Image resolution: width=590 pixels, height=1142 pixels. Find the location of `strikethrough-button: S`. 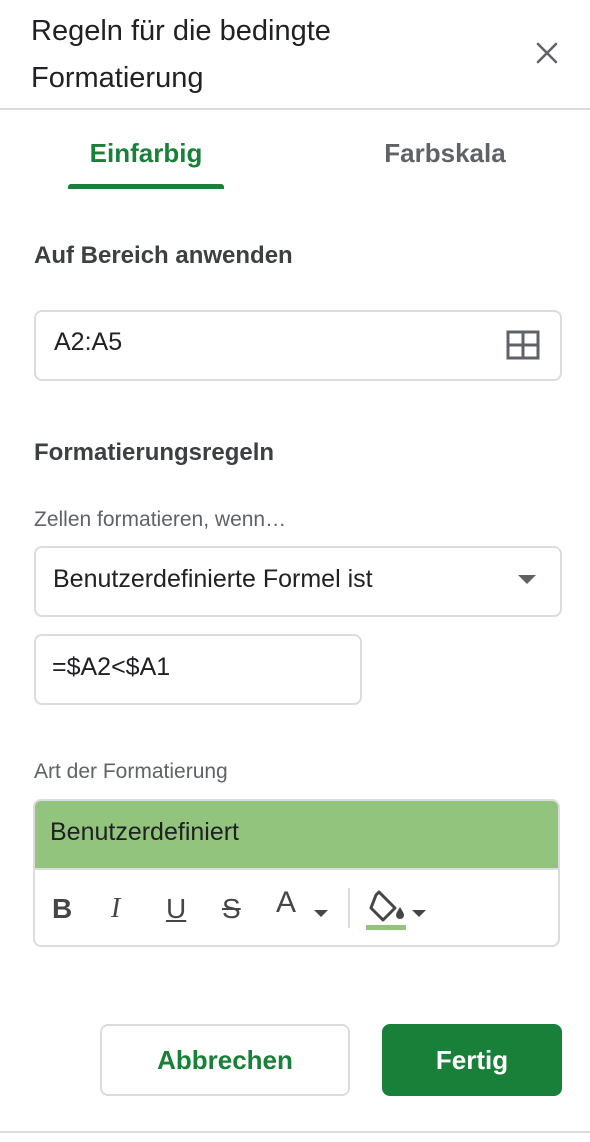

strikethrough-button: S is located at coordinates (231, 909).